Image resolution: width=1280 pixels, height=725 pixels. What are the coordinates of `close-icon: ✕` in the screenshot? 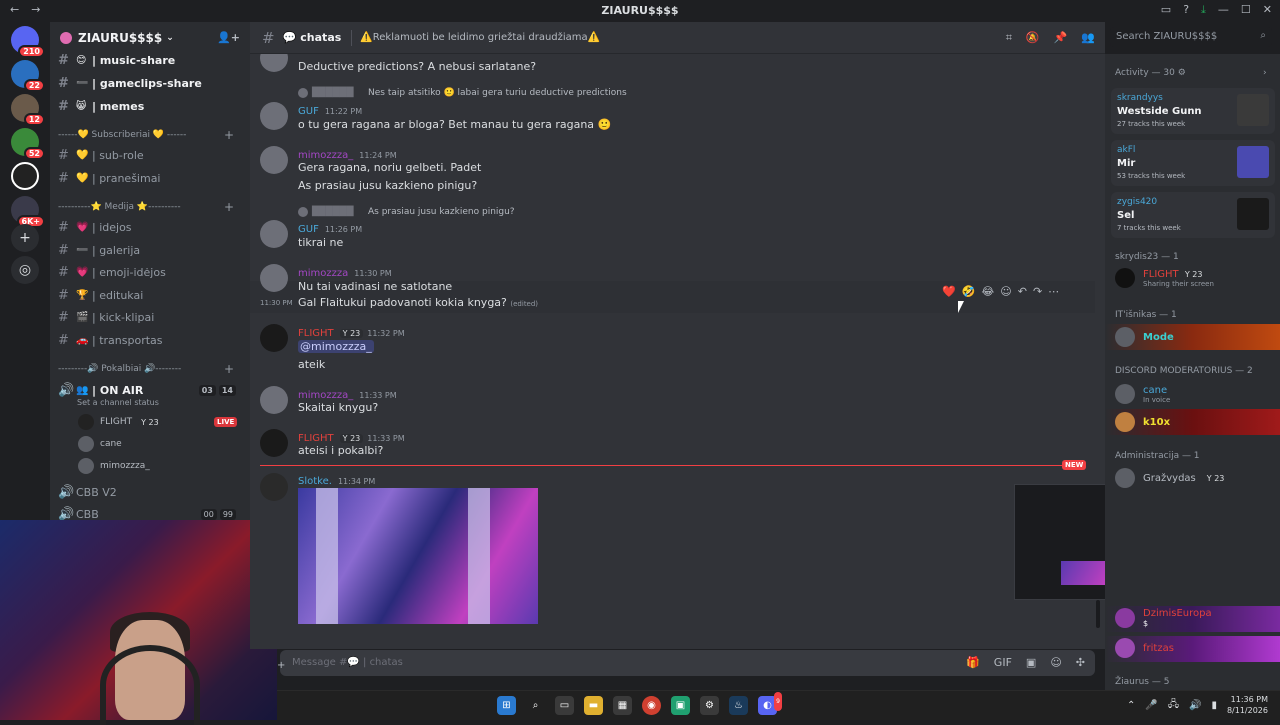 It's located at (1267, 10).